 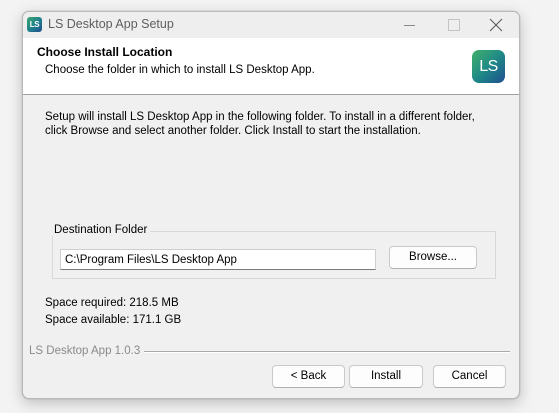 I want to click on minimize-icon, so click(x=410, y=25).